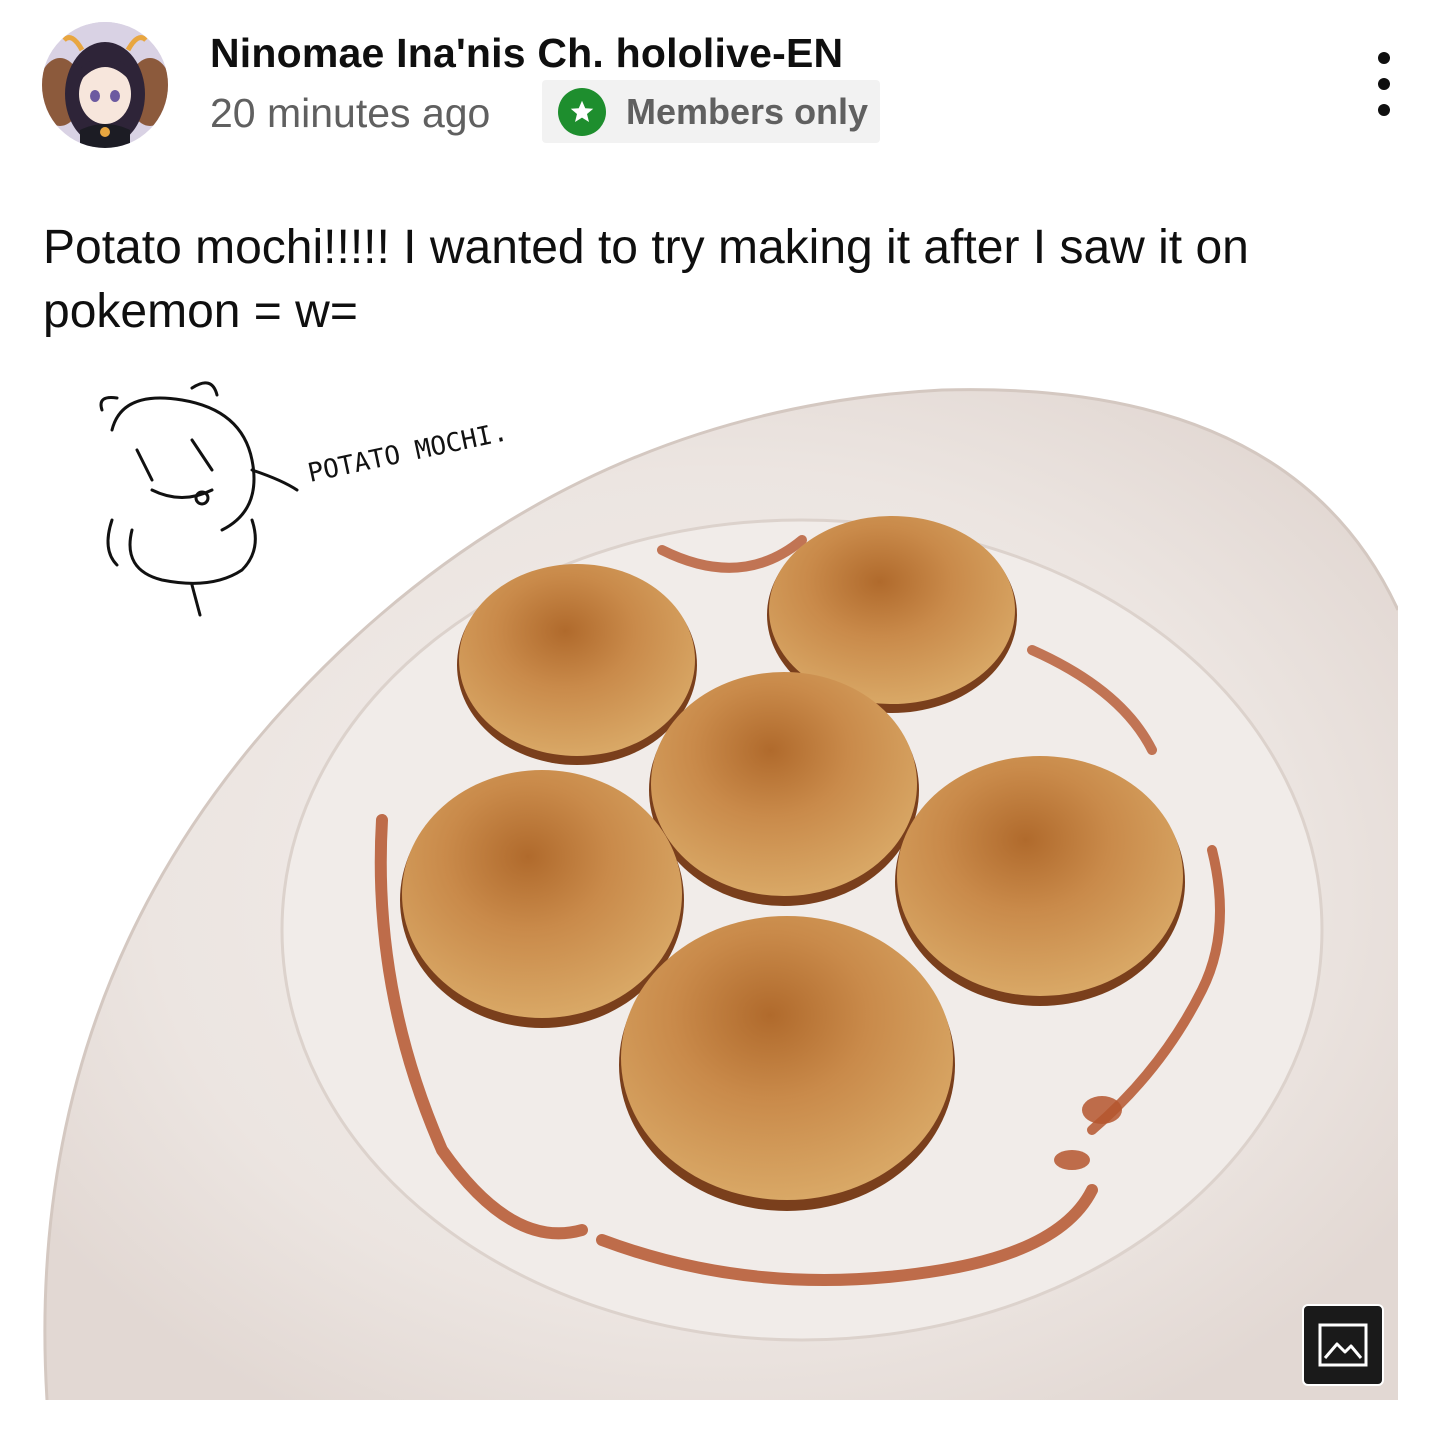 This screenshot has width=1440, height=1436. I want to click on three-dots-vertical-icon, so click(1384, 58).